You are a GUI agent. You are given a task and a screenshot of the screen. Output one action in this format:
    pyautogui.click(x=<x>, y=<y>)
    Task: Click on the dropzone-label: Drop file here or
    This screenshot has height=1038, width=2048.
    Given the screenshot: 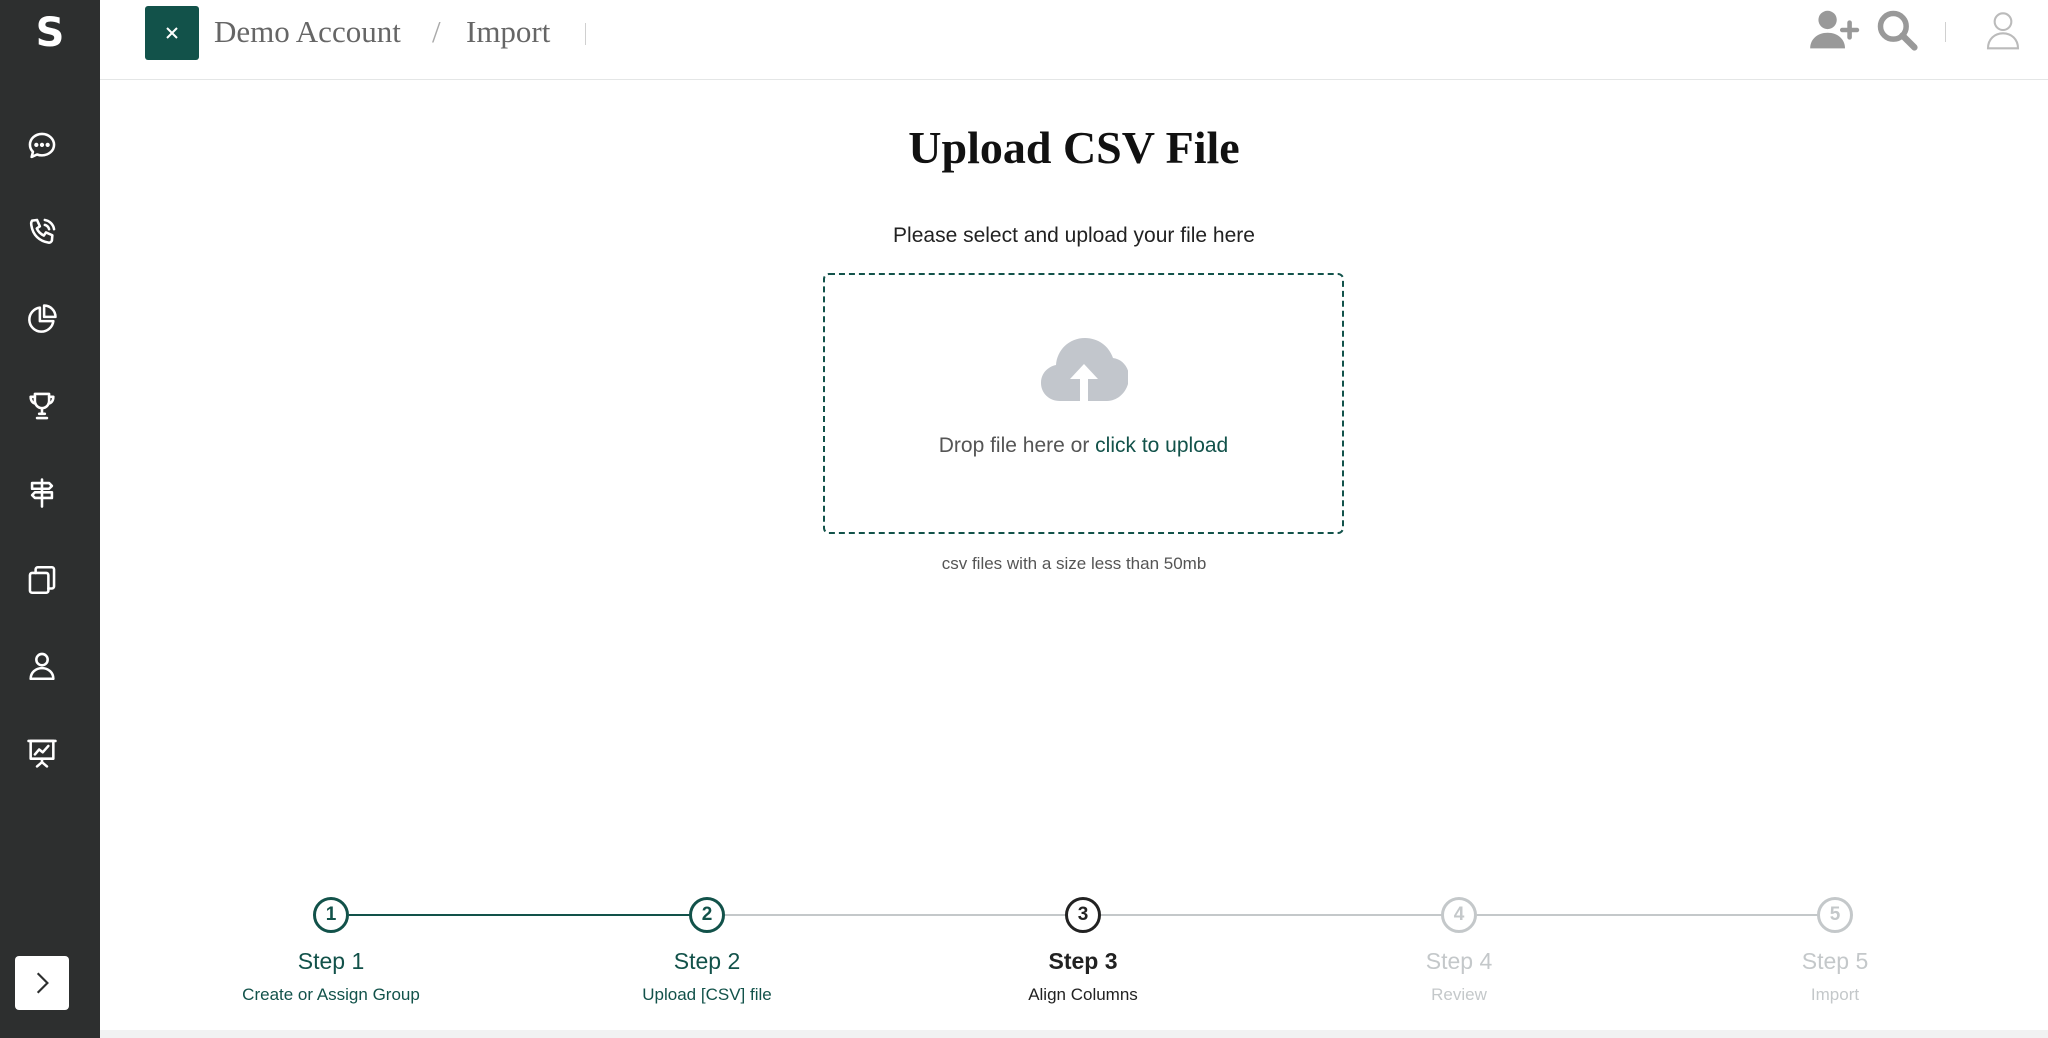 What is the action you would take?
    pyautogui.click(x=1017, y=445)
    